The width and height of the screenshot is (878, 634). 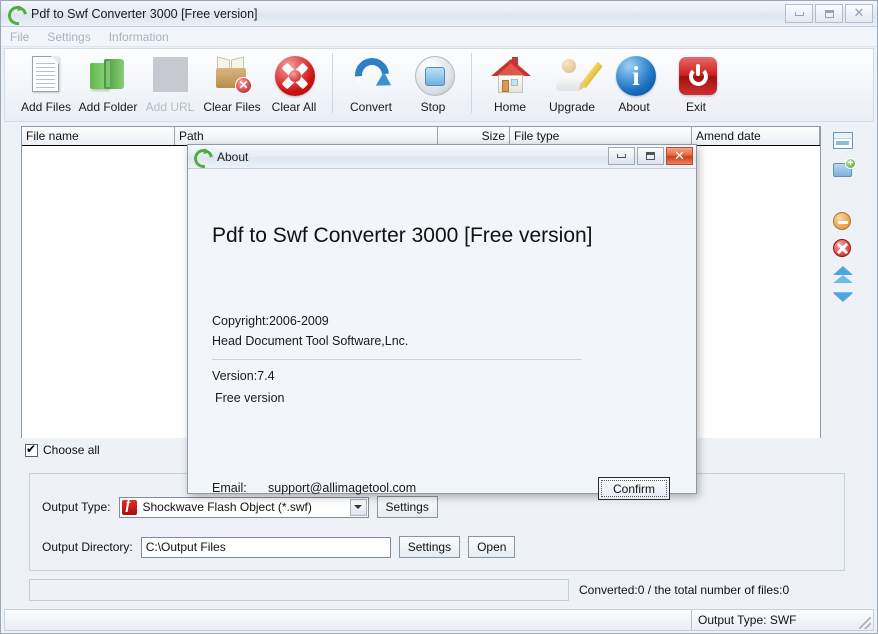 What do you see at coordinates (76, 507) in the screenshot?
I see `output-type-label: Output Type:` at bounding box center [76, 507].